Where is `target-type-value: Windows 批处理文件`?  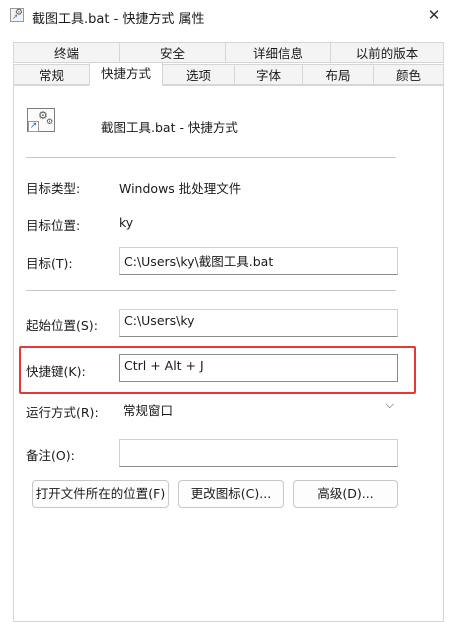 target-type-value: Windows 批处理文件 is located at coordinates (180, 188).